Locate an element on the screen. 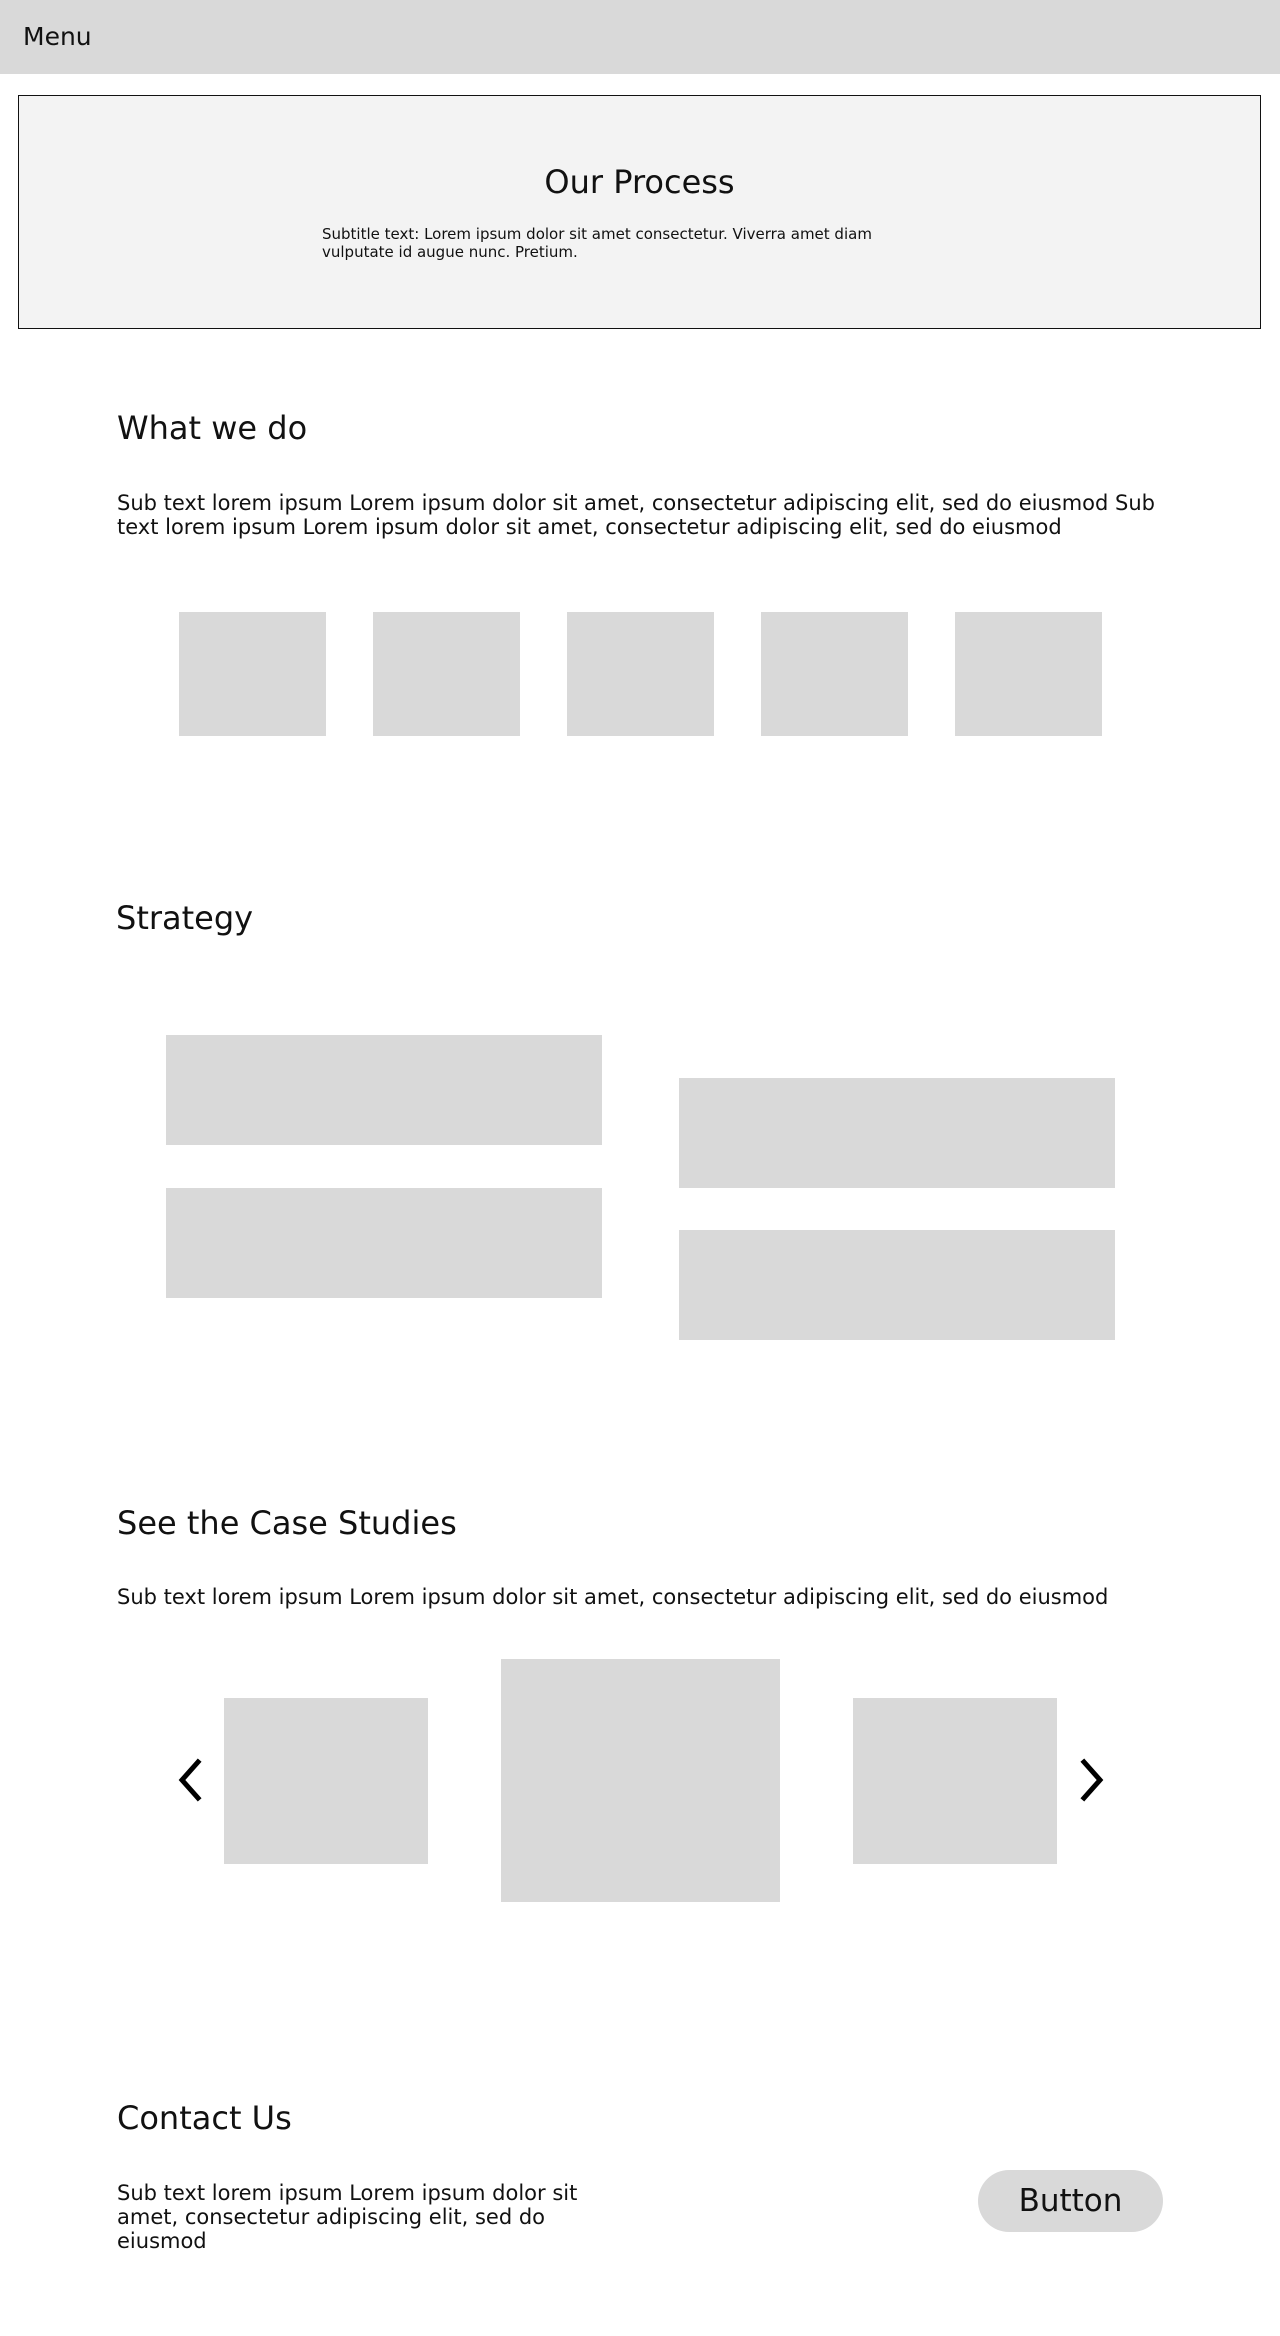 The height and width of the screenshot is (2336, 1280). case-study-card-featured-placeholder is located at coordinates (640, 1780).